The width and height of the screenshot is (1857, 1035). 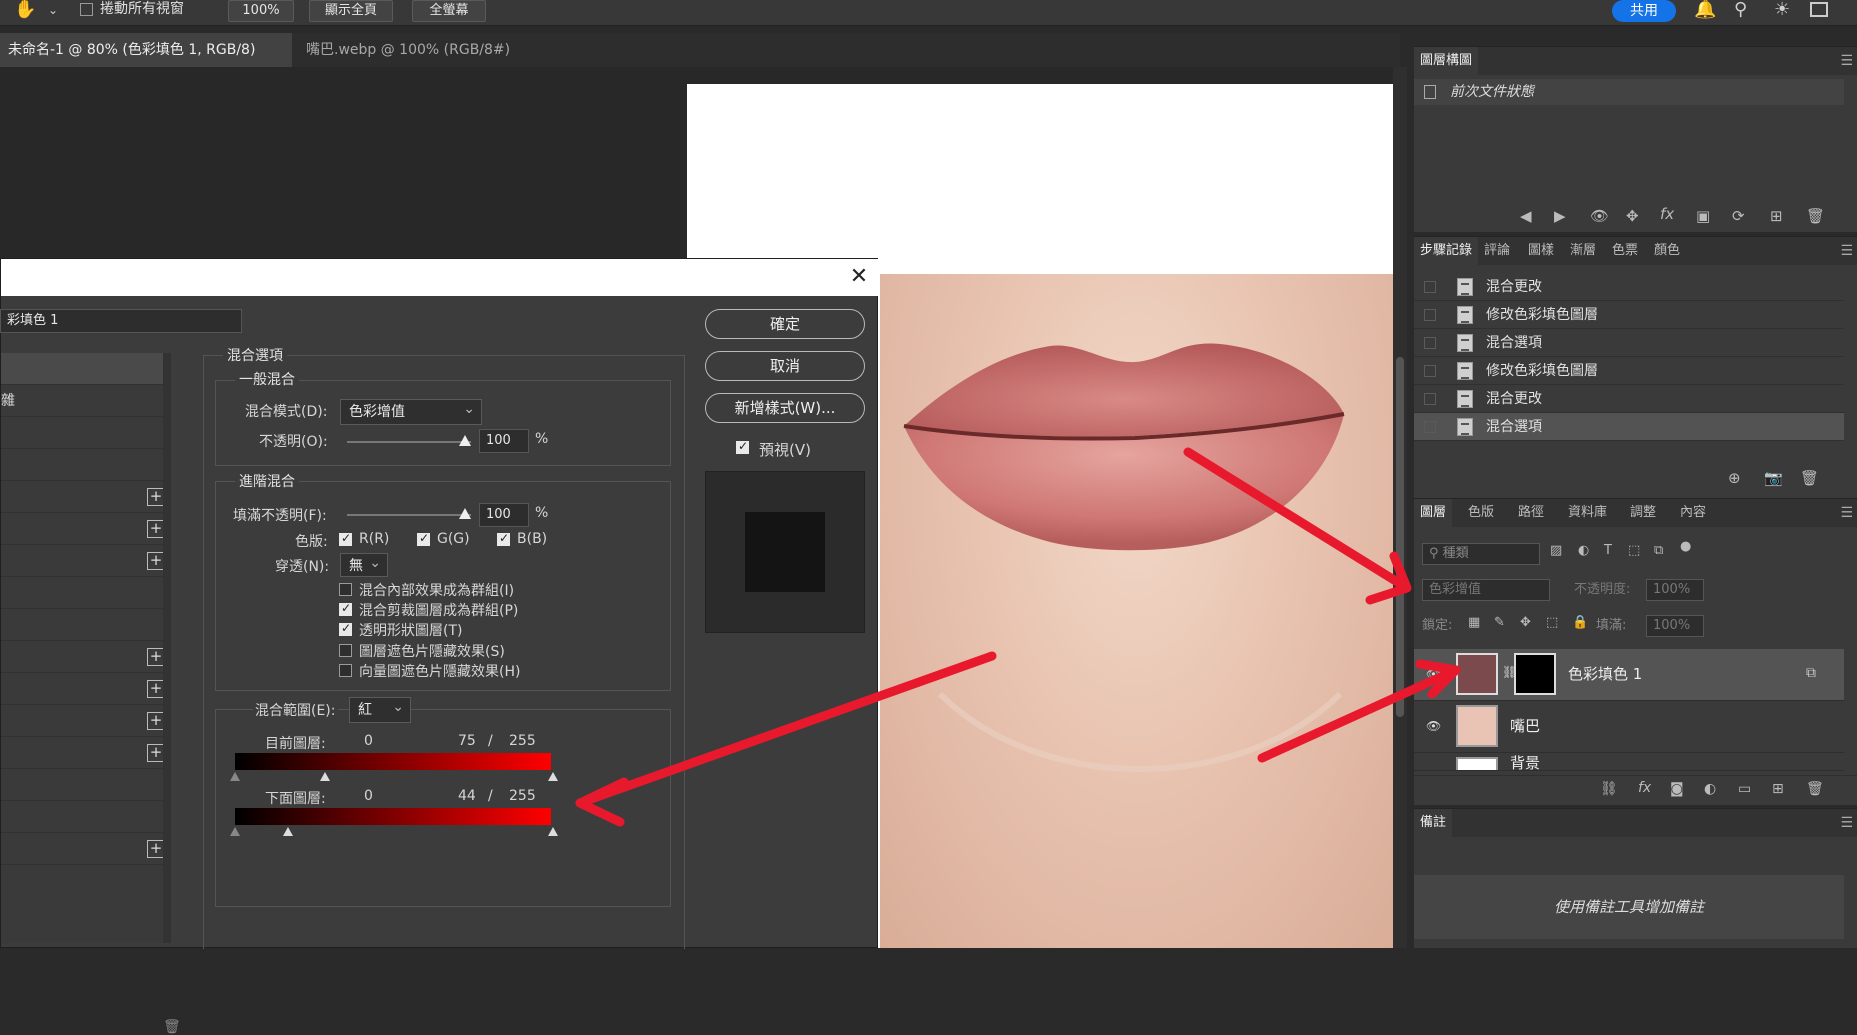 What do you see at coordinates (1693, 513) in the screenshot?
I see `tab-properties: 內容` at bounding box center [1693, 513].